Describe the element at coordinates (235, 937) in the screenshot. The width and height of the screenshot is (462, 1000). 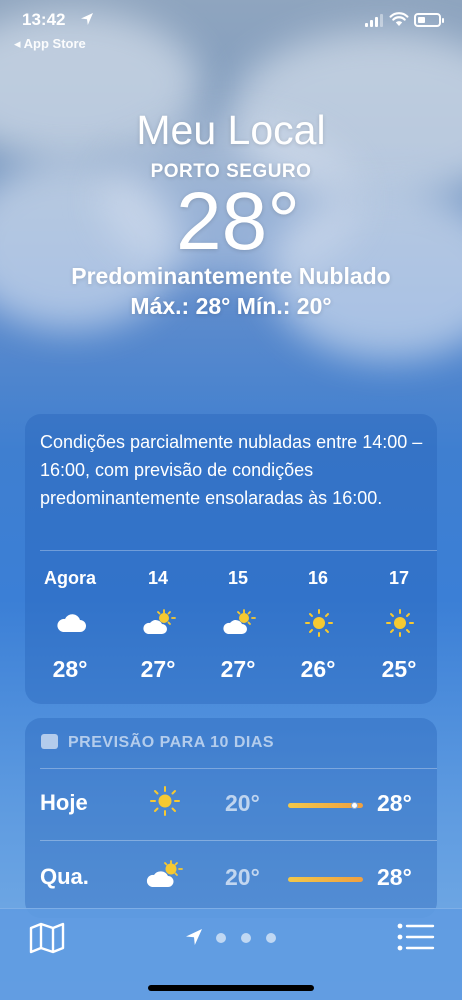
I see `page-indicator` at that location.